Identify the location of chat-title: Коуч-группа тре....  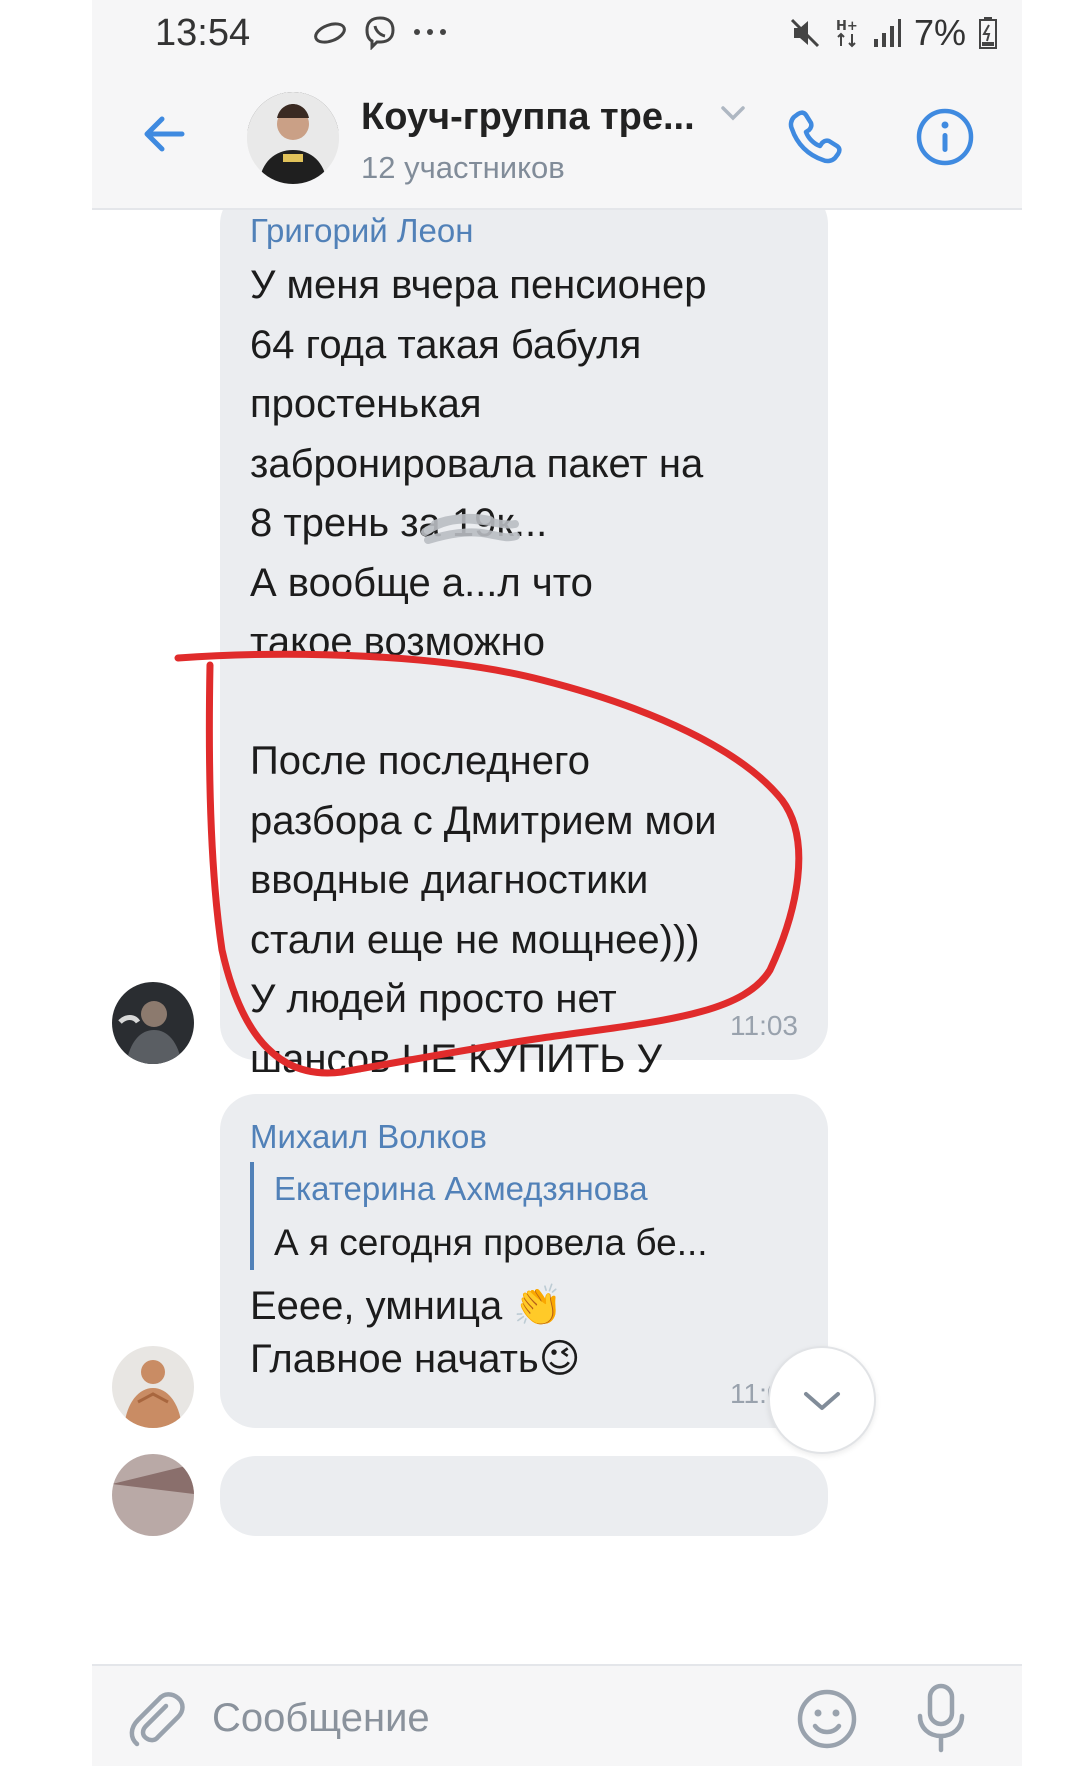
(528, 117).